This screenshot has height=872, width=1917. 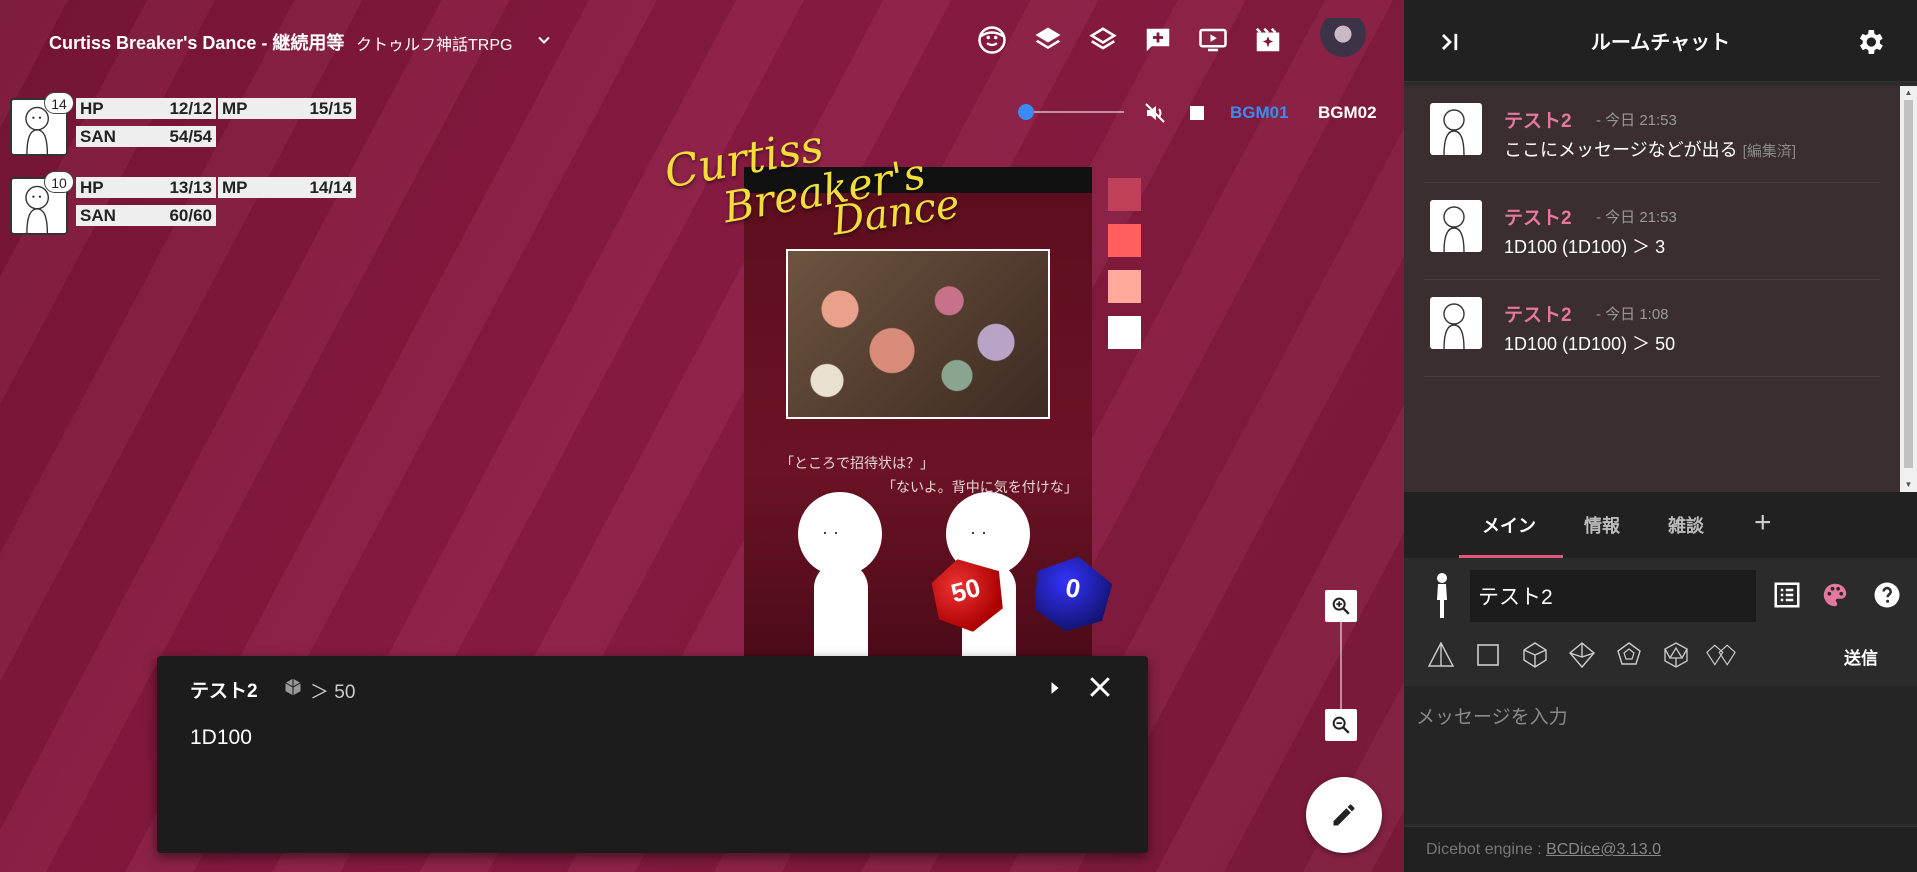 I want to click on zoom-in-button, so click(x=1341, y=606).